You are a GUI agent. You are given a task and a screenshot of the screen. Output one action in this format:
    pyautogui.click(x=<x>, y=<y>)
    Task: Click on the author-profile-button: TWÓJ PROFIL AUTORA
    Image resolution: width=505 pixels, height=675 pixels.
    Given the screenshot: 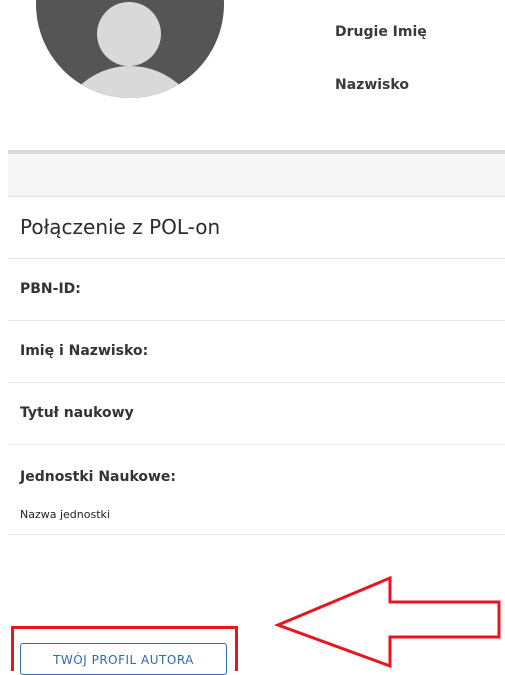 What is the action you would take?
    pyautogui.click(x=123, y=659)
    